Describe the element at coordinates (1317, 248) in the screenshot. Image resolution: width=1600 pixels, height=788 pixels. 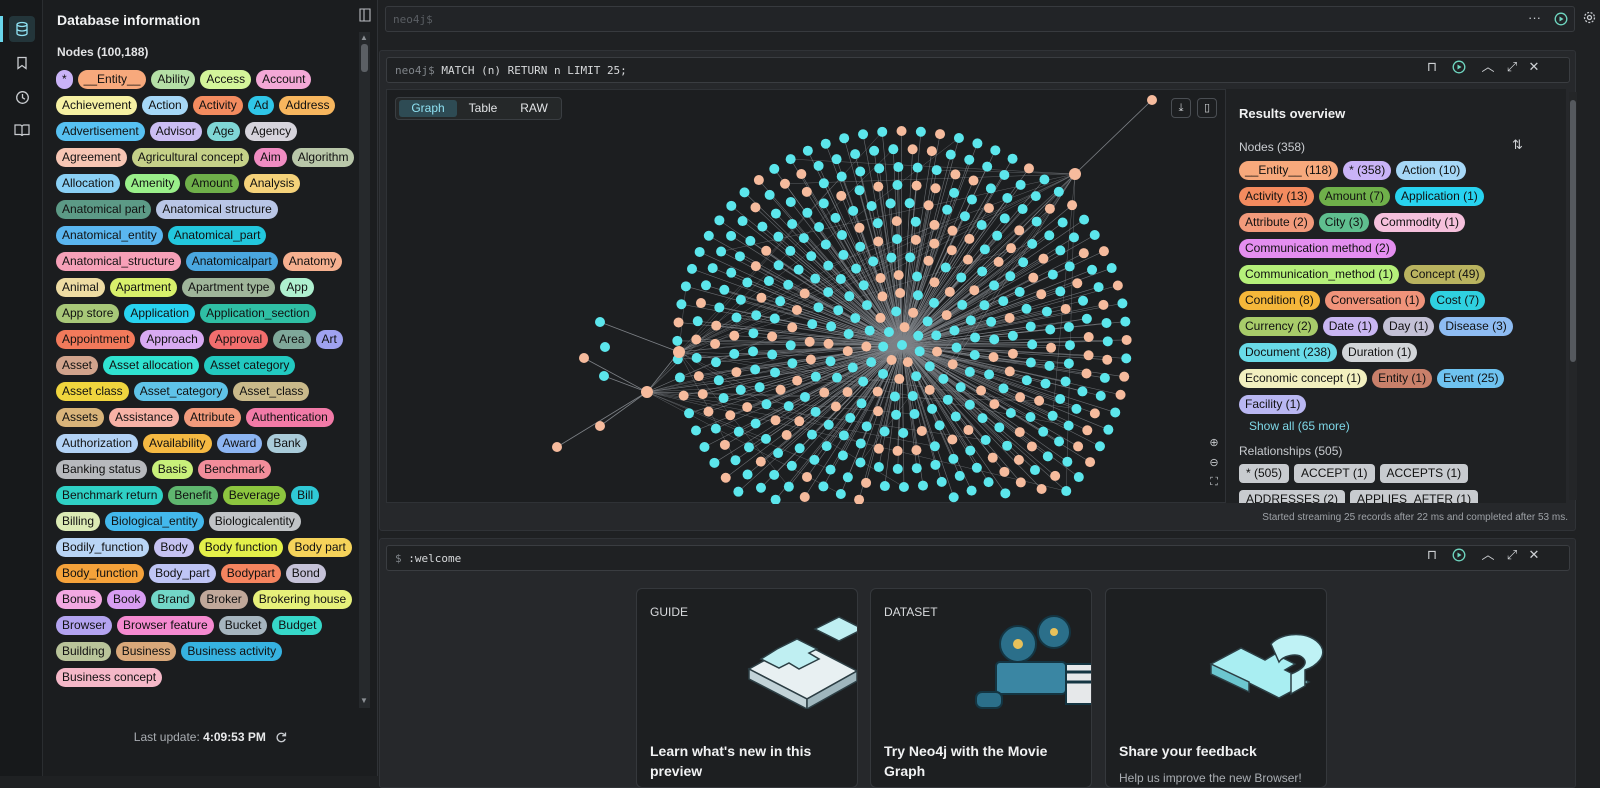
I see `result-node-label-tag: Communication method (2)` at that location.